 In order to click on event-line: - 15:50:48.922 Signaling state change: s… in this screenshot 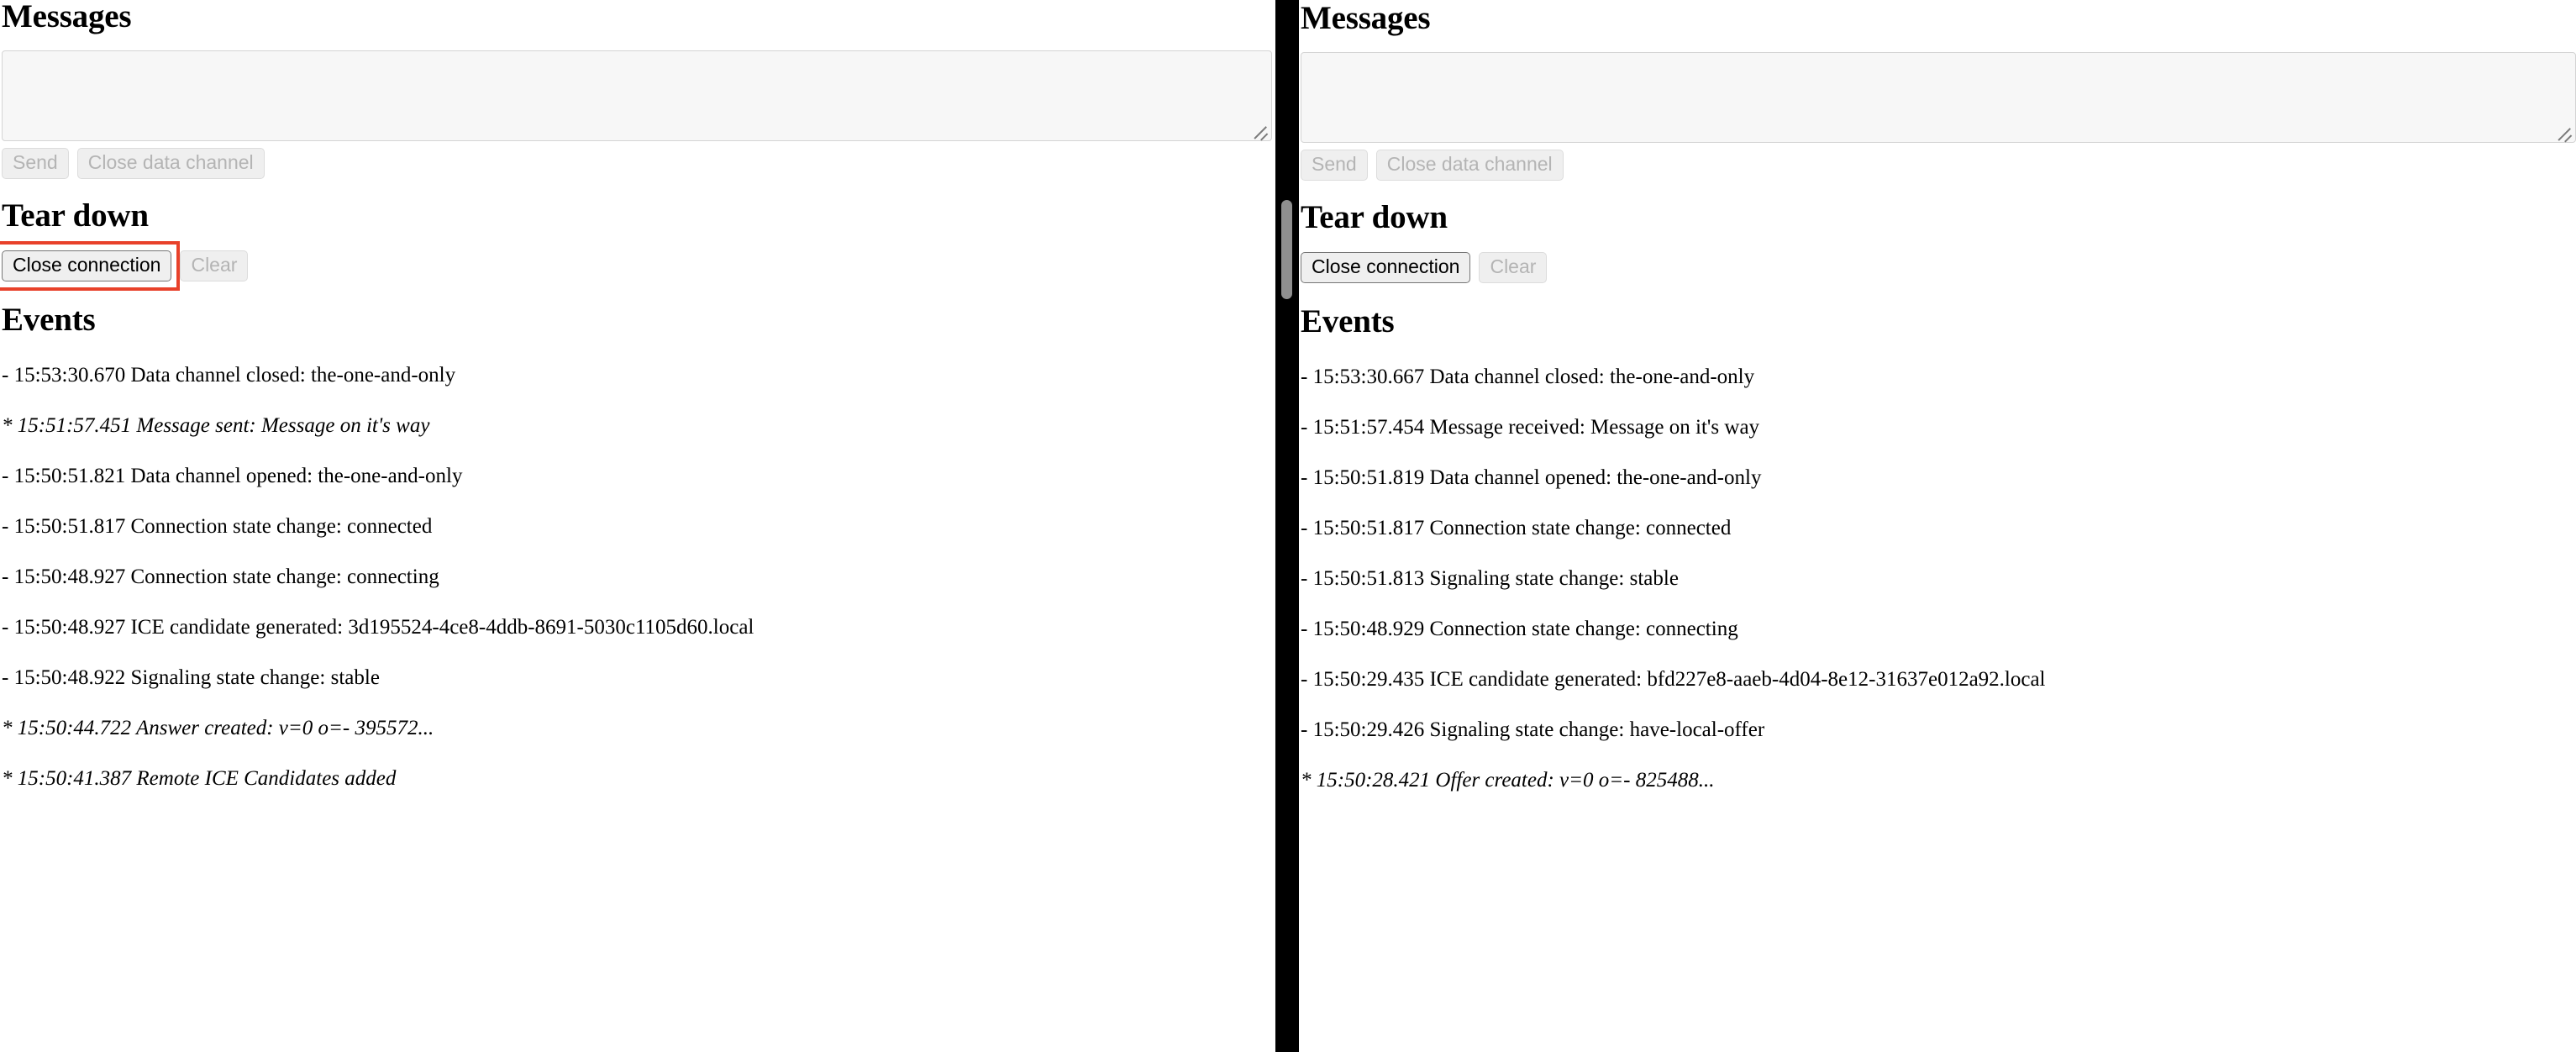, I will do `click(191, 677)`.